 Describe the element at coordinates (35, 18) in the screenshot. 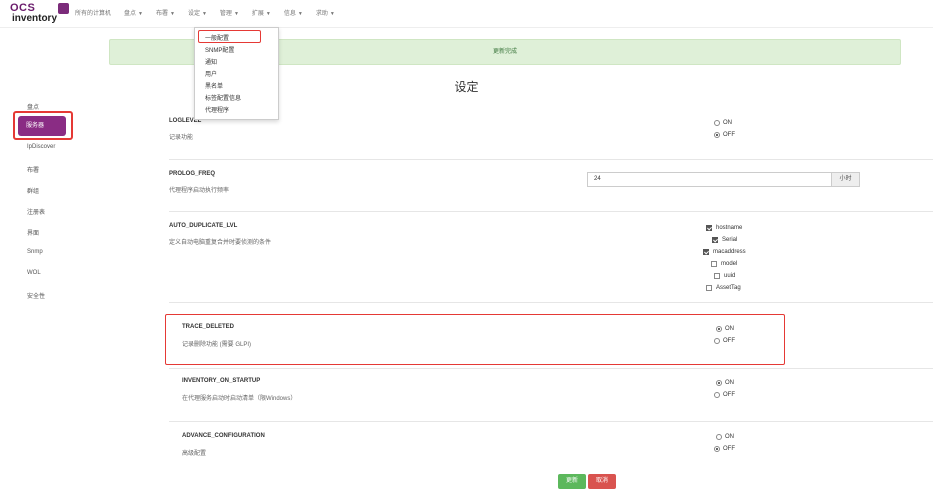

I see `logo-text-inventory: inventory` at that location.